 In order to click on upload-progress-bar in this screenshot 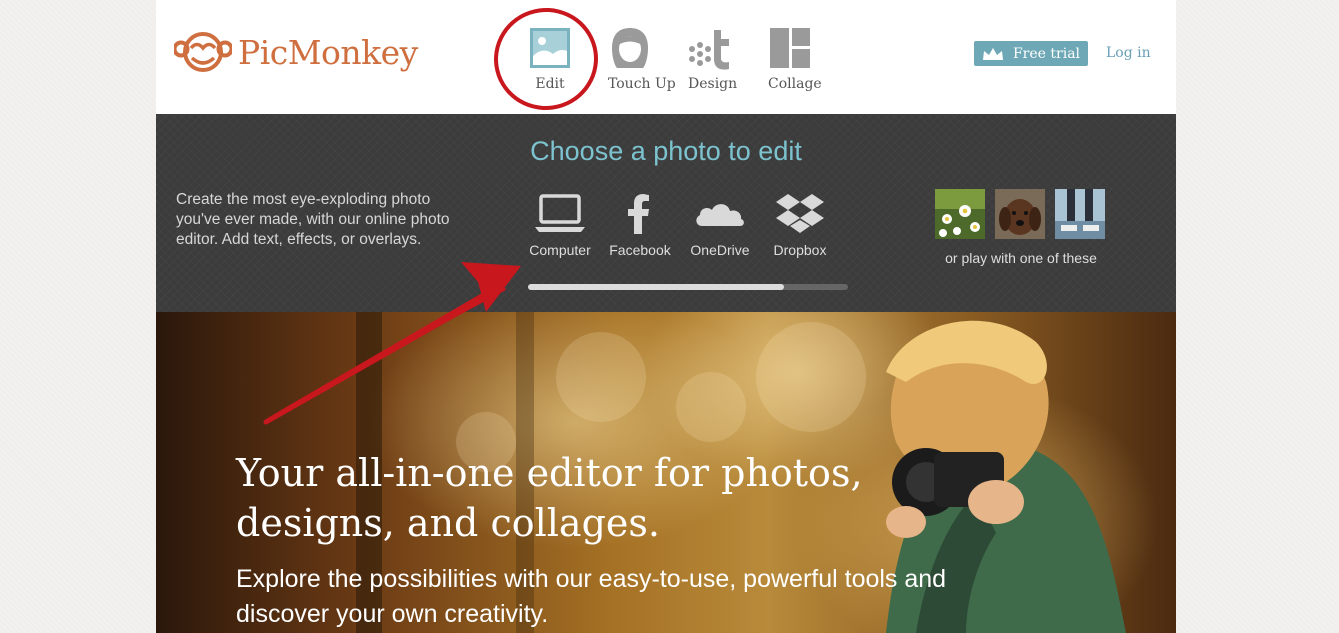, I will do `click(688, 287)`.